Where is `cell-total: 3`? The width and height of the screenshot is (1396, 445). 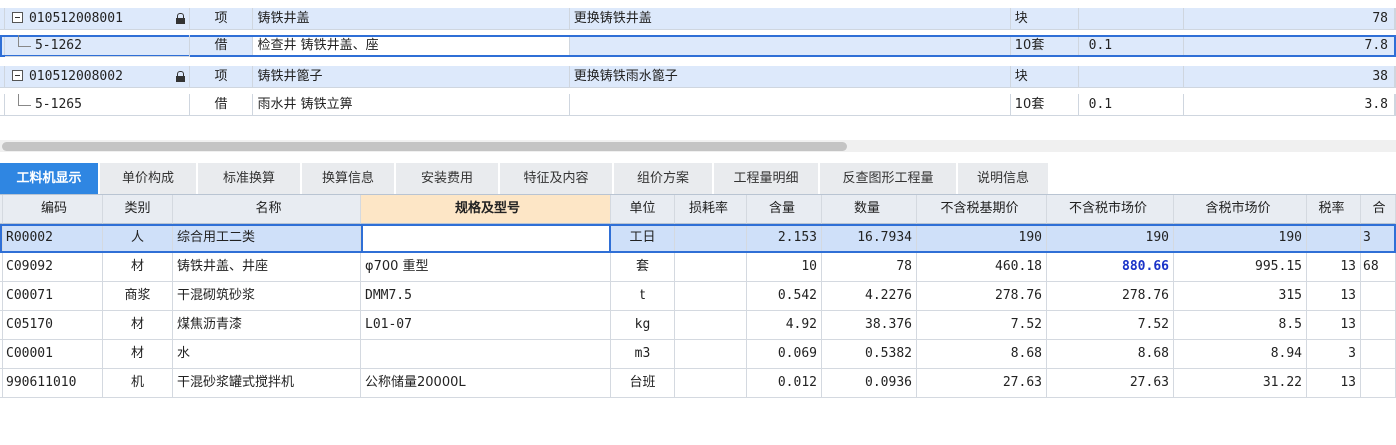
cell-total: 3 is located at coordinates (1378, 238).